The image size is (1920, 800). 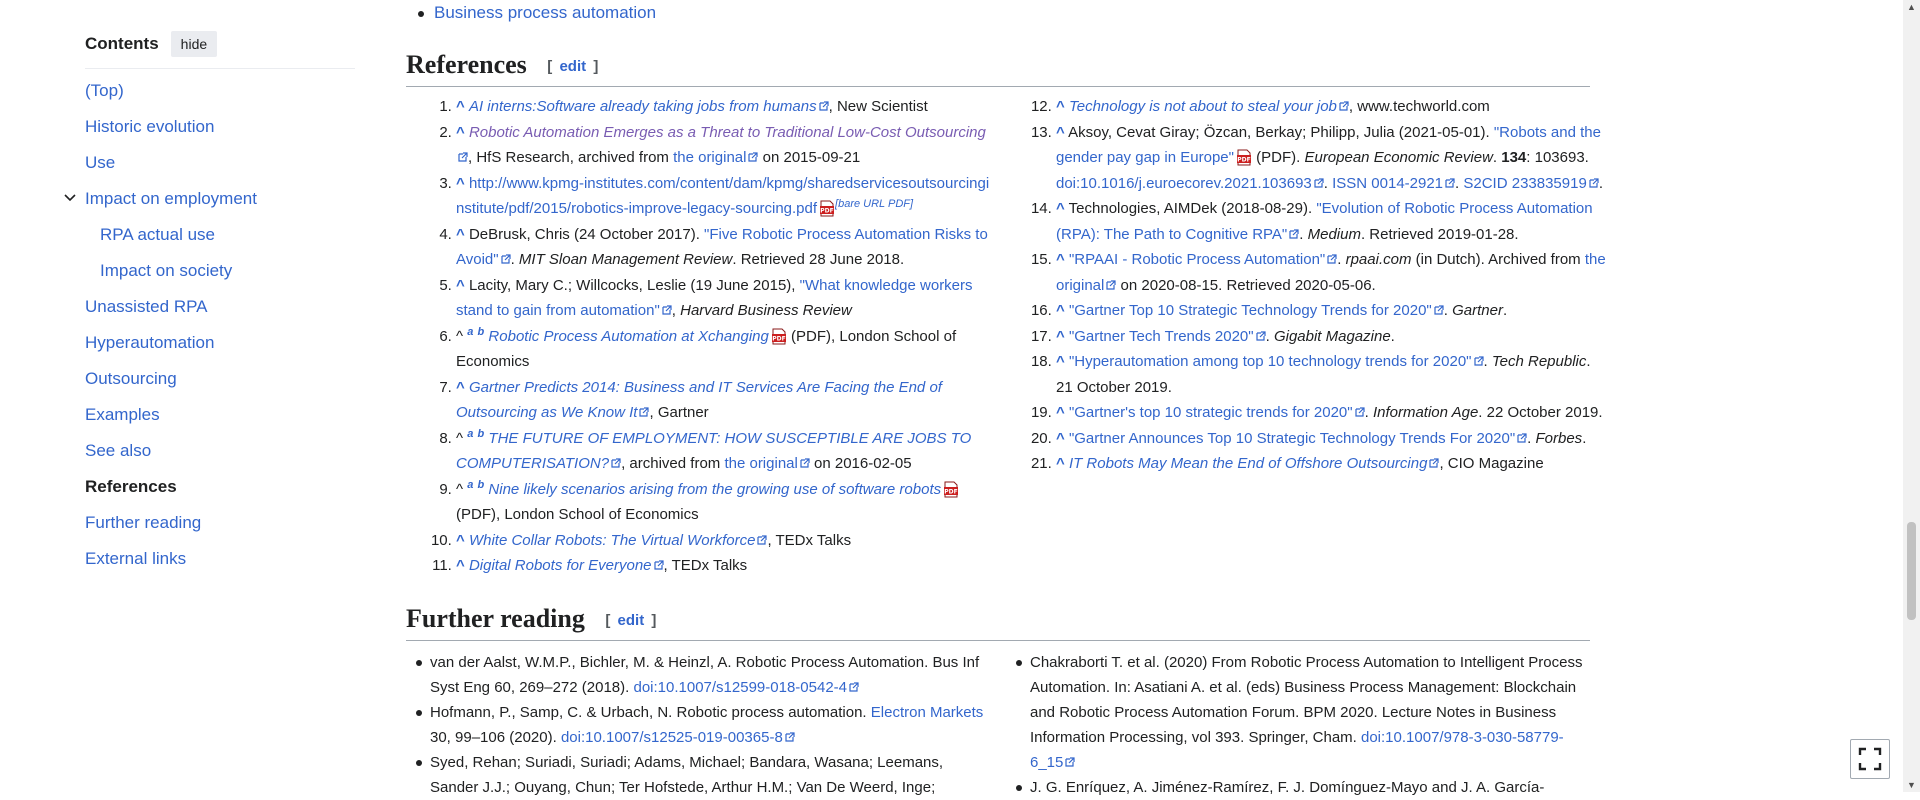 What do you see at coordinates (220, 235) in the screenshot?
I see `toc-item-rpa-actual-use: RPA actual use` at bounding box center [220, 235].